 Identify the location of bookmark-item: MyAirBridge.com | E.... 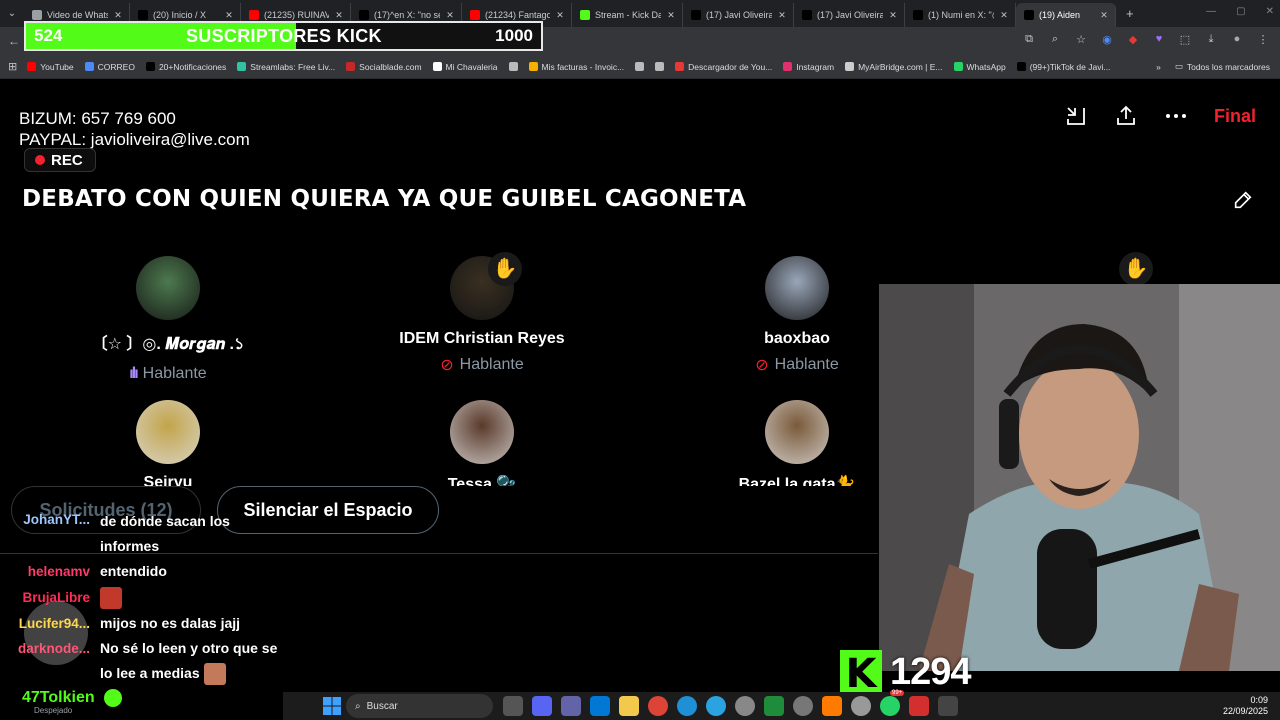
(894, 66).